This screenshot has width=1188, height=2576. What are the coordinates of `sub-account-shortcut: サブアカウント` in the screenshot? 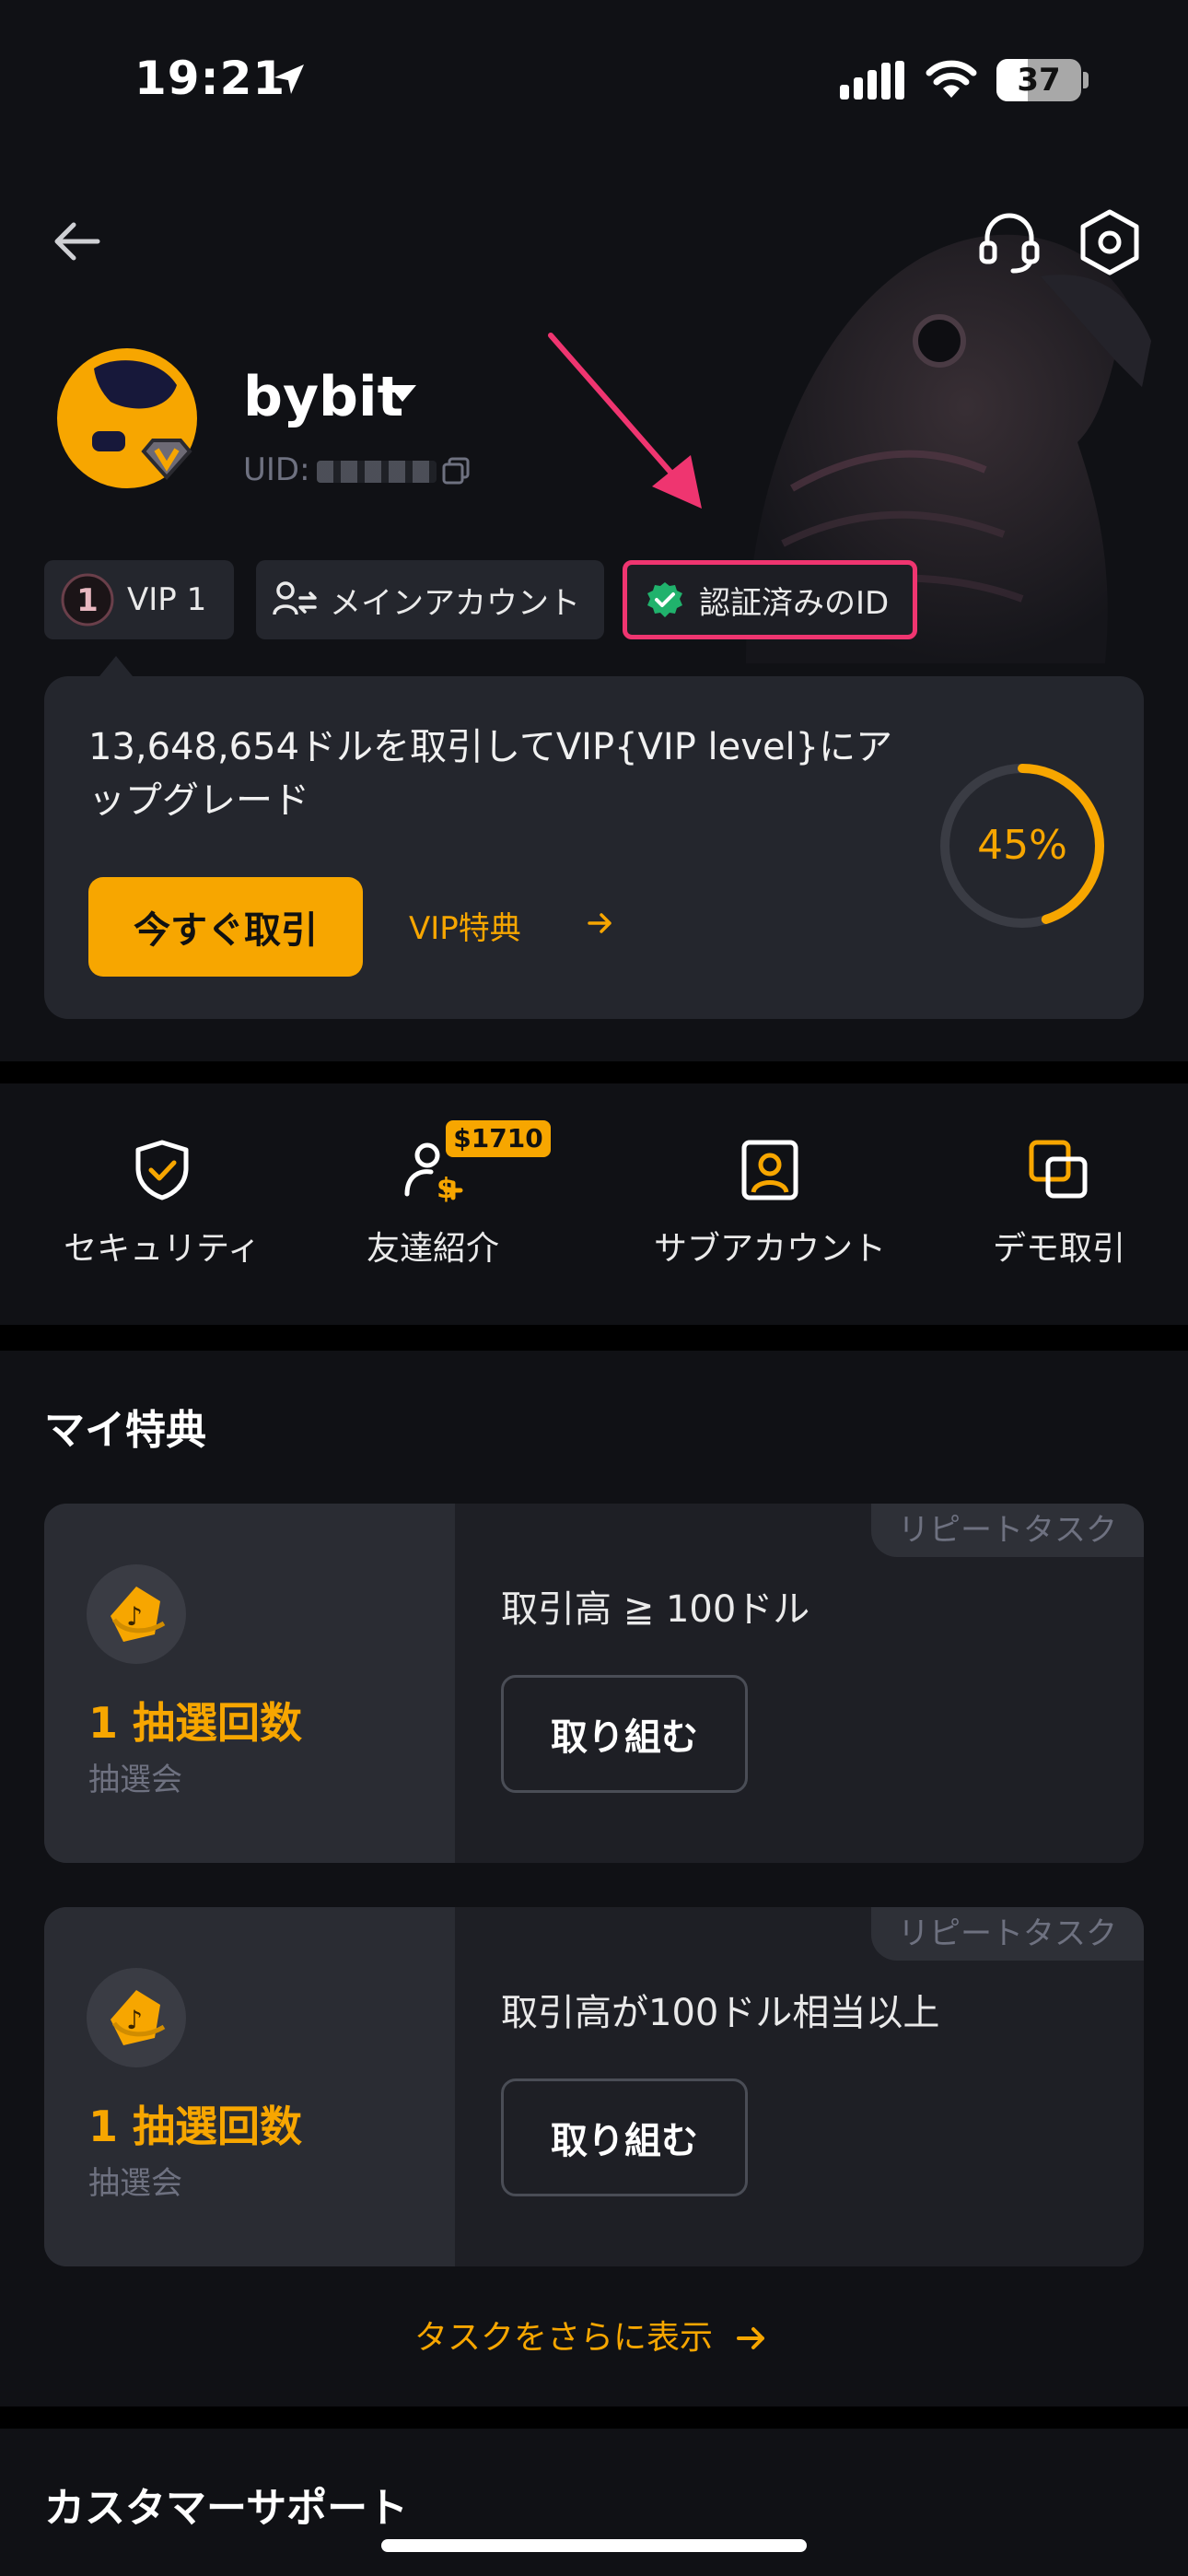 It's located at (770, 1203).